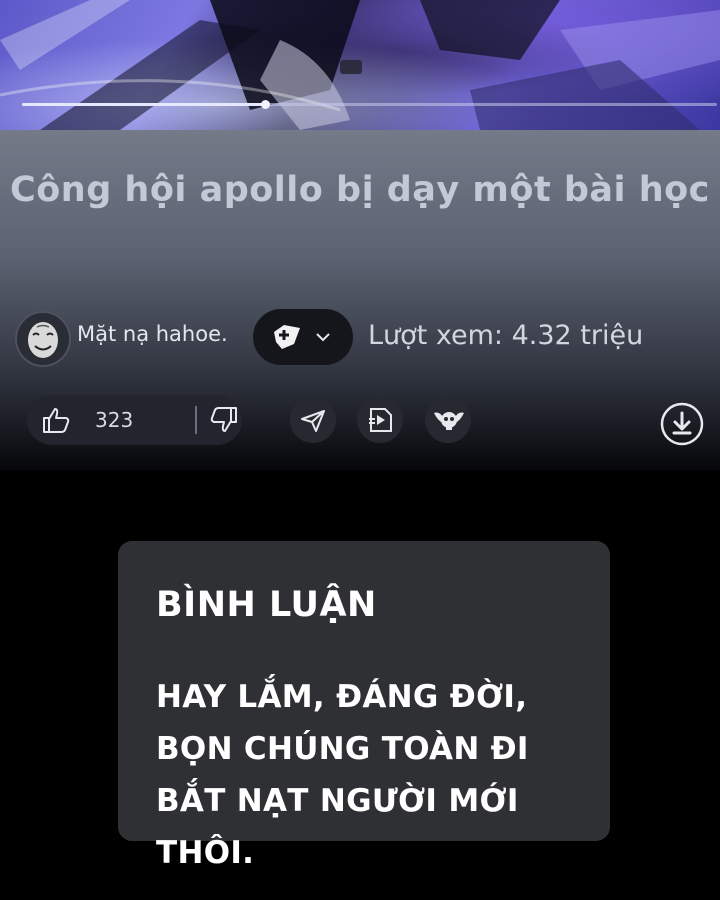 The height and width of the screenshot is (900, 720). Describe the element at coordinates (435, 335) in the screenshot. I see `view-count-label: Lượt xem:` at that location.